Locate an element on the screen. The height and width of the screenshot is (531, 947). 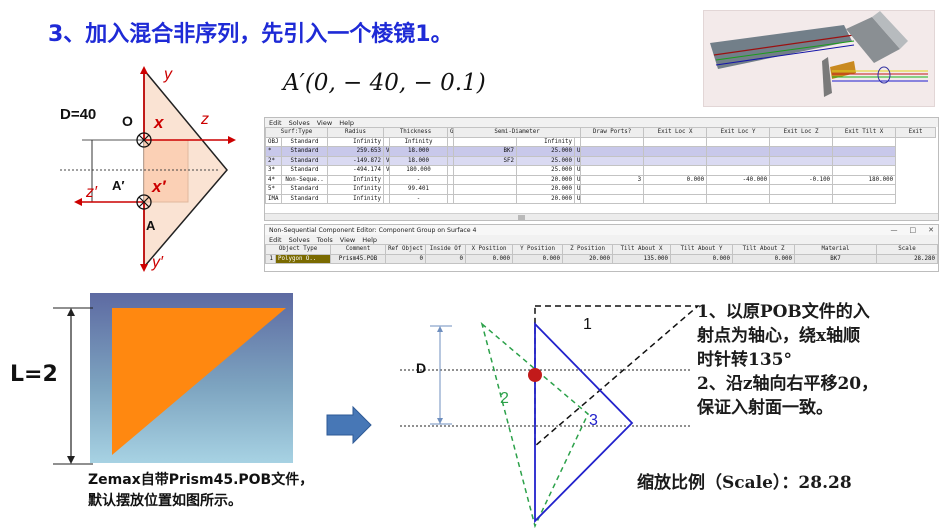
column-header: Material is located at coordinates (836, 249).